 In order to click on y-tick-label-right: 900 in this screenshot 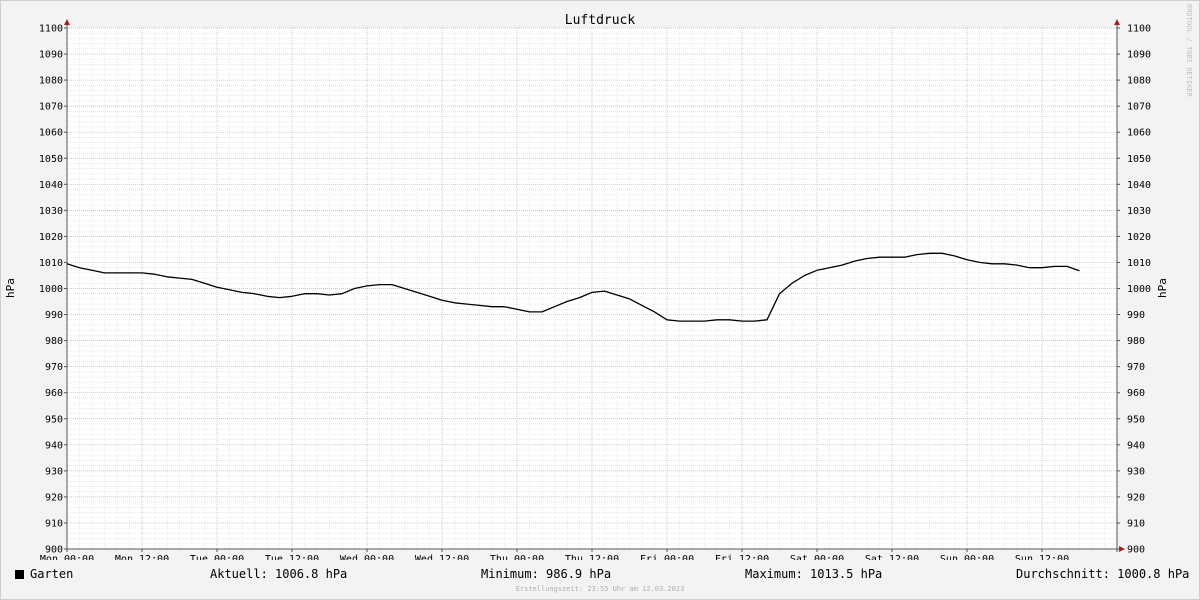, I will do `click(1136, 550)`.